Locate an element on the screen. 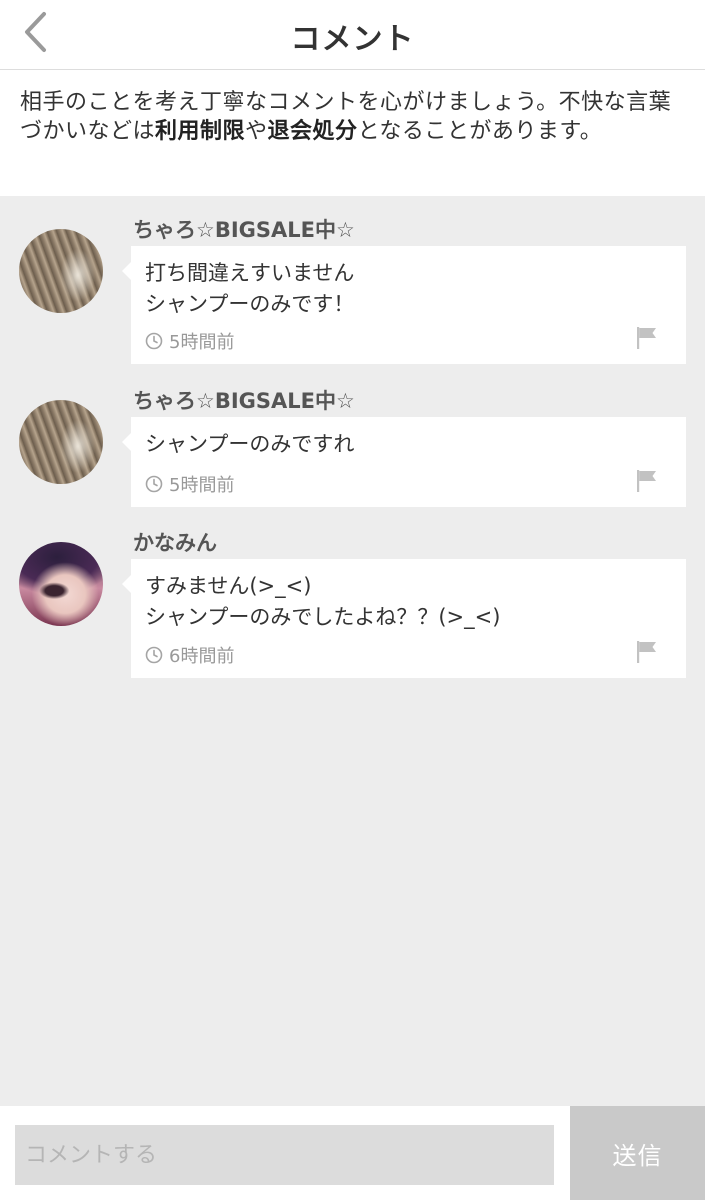  notice-bold-account-termination: 退会処分 is located at coordinates (312, 131).